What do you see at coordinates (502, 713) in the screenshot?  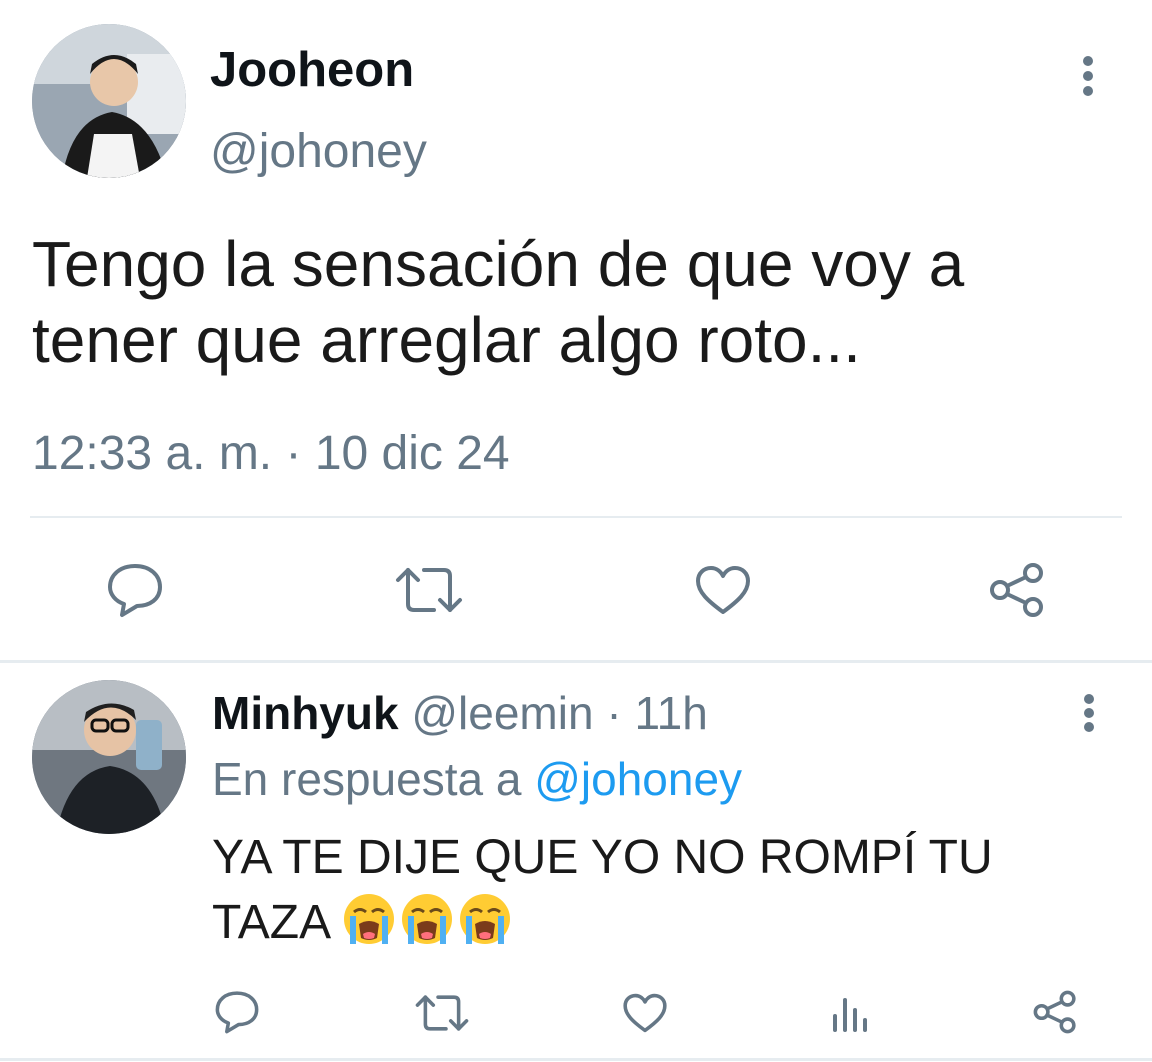 I see `author-handle: @leemin` at bounding box center [502, 713].